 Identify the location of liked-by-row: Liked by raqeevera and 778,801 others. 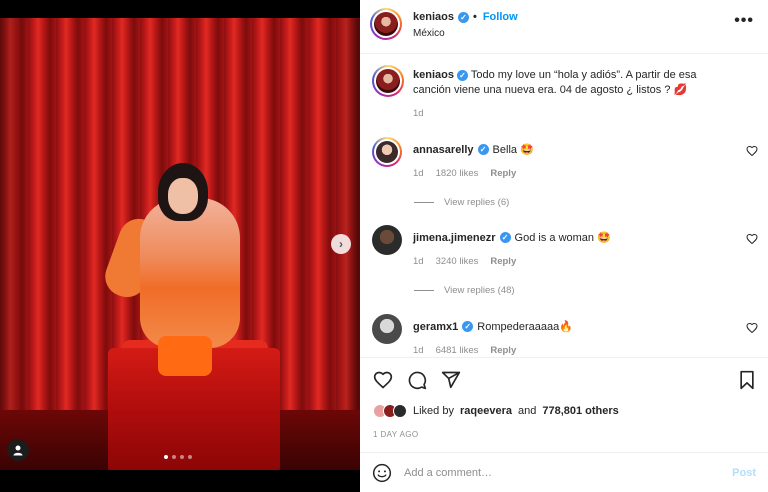
(496, 411).